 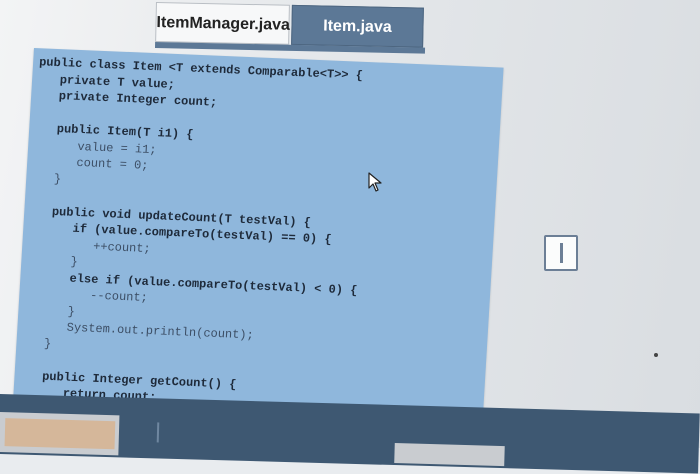 I want to click on bottom-right-panel, so click(x=449, y=455).